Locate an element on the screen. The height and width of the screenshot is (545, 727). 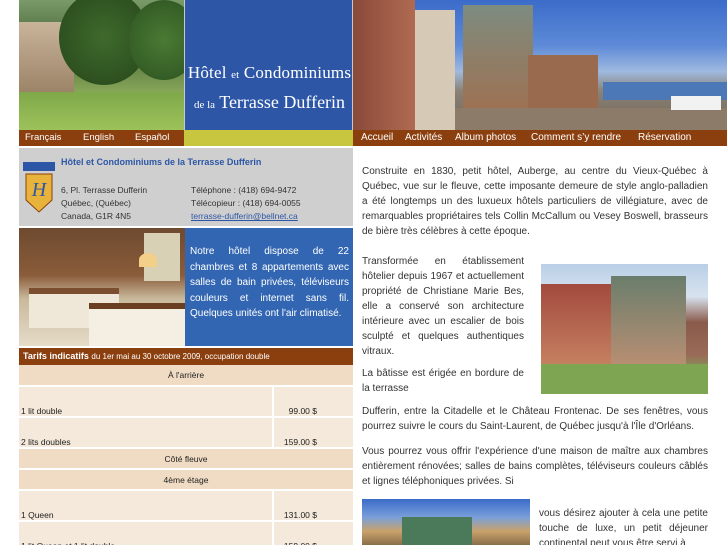
quebec-street-photo is located at coordinates (624, 329).